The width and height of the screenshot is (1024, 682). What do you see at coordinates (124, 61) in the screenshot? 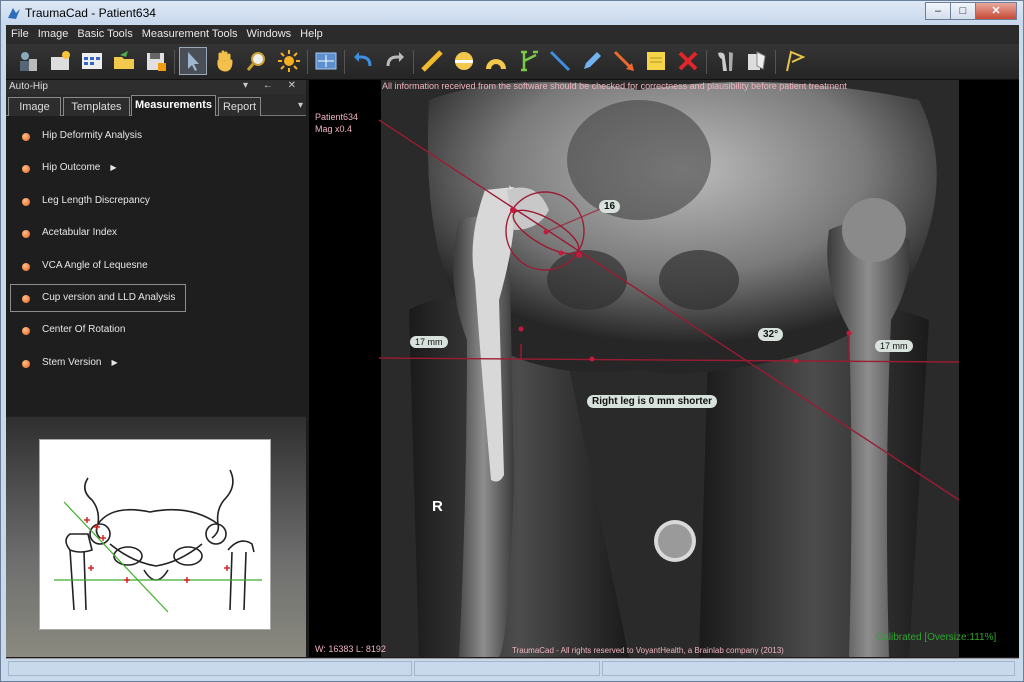
I see `open-folder-icon` at bounding box center [124, 61].